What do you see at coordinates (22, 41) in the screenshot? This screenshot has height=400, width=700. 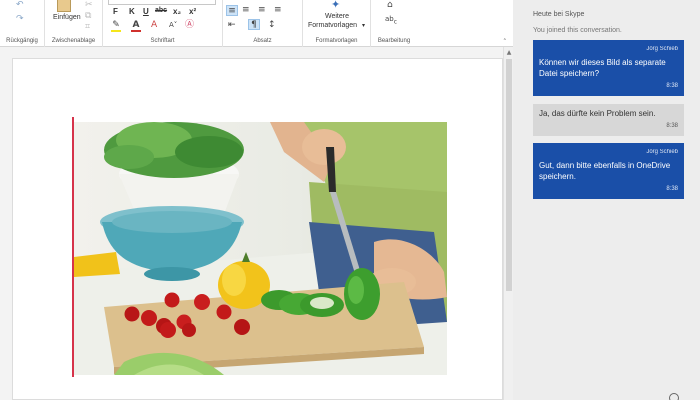 I see `undo-group-label: Rückgängig` at bounding box center [22, 41].